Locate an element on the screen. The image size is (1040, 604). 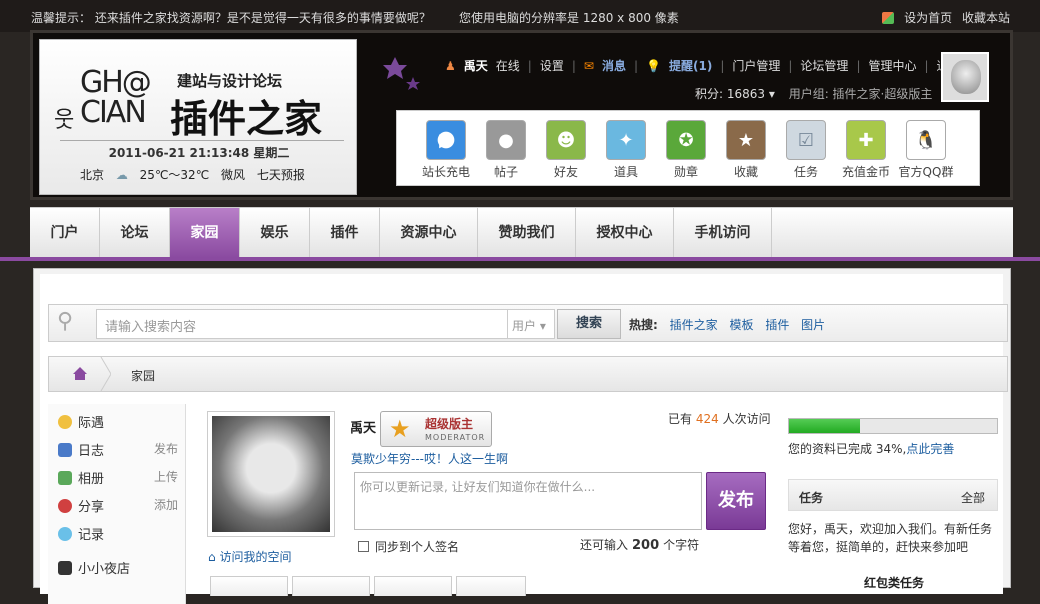
avatar is located at coordinates (965, 77).